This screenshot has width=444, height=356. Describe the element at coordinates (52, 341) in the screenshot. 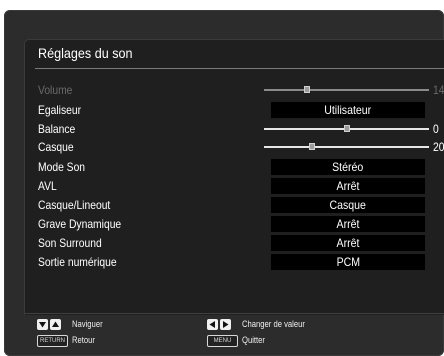

I see `return-key-icon: RETURN` at that location.